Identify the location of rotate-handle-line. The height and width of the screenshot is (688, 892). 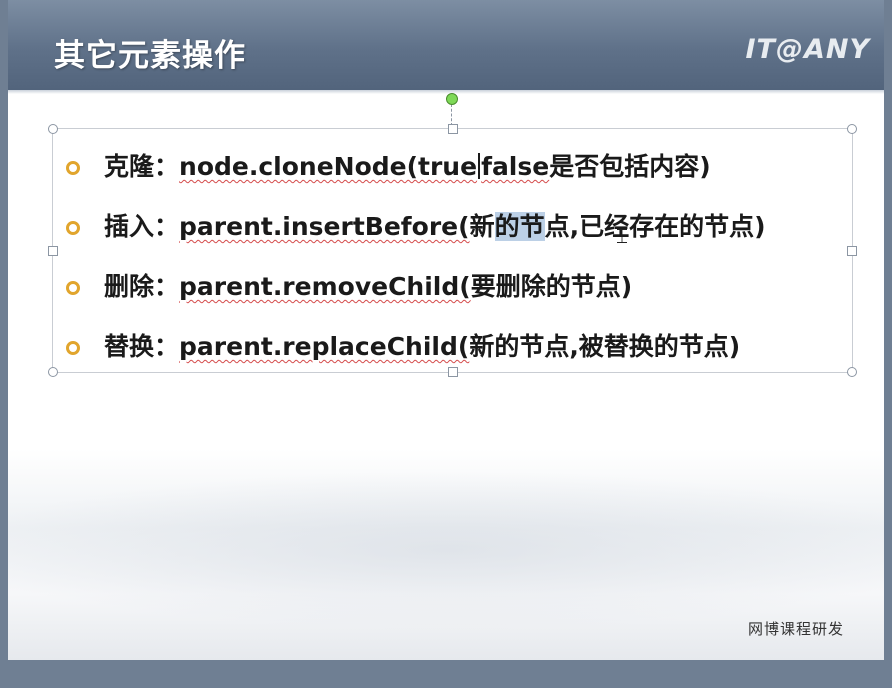
(451, 115).